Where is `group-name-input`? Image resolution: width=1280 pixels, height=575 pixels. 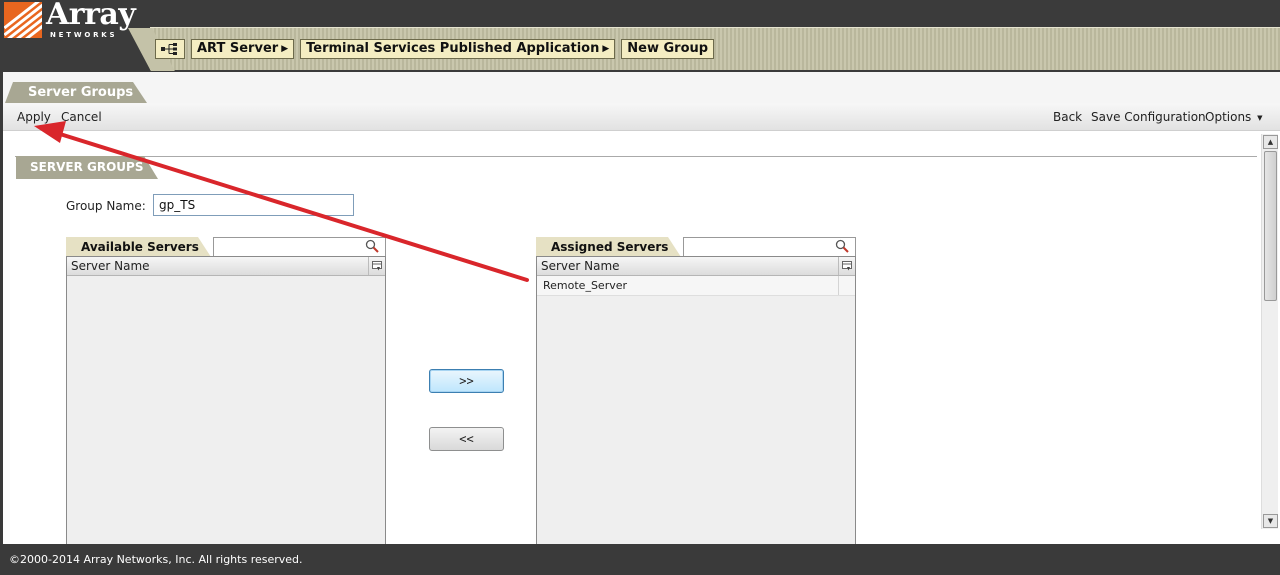
group-name-input is located at coordinates (253, 205).